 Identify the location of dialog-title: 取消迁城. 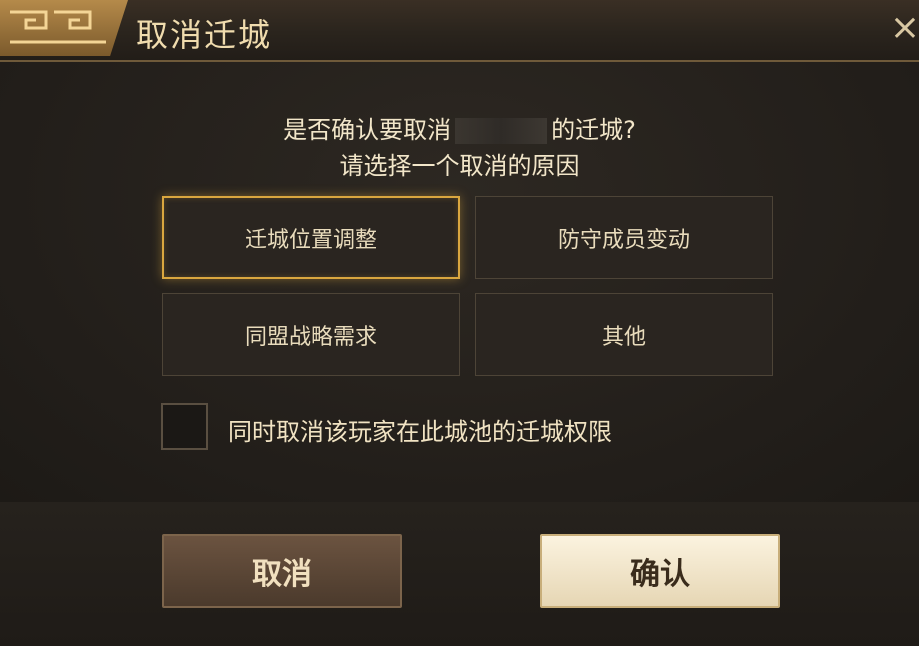
(204, 35).